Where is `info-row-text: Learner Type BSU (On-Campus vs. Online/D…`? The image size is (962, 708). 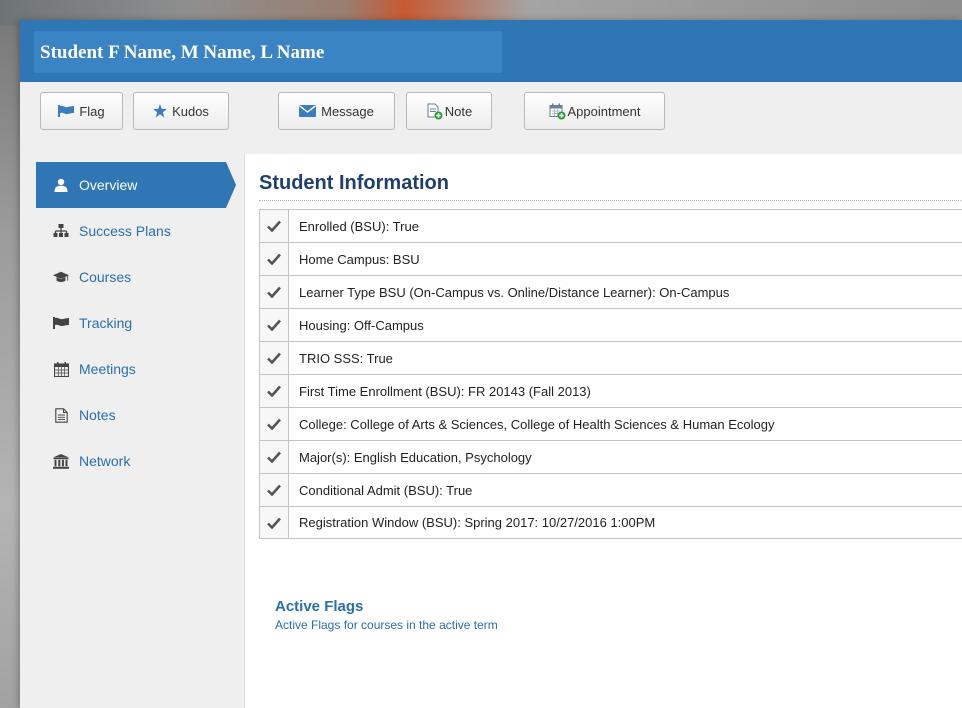 info-row-text: Learner Type BSU (On-Campus vs. Online/D… is located at coordinates (514, 292).